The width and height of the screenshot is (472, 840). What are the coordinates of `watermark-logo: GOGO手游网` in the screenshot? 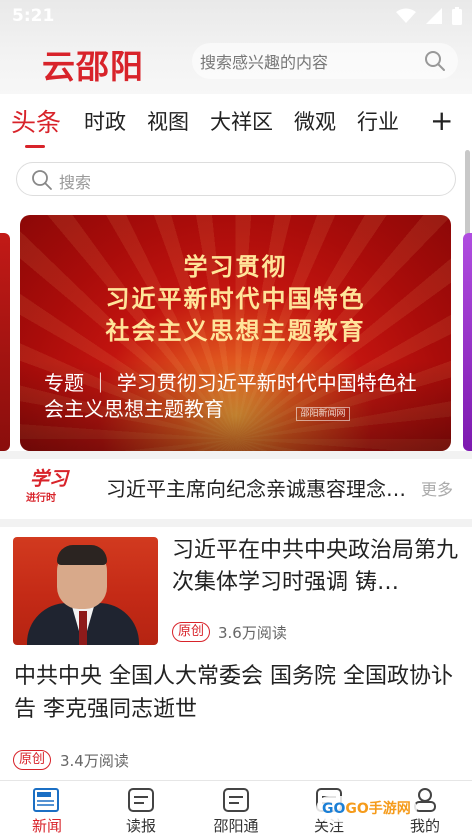 It's located at (366, 809).